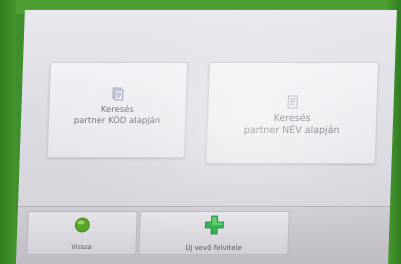 The image size is (401, 264). I want to click on new-customer-button: Új vevő felvitele, so click(214, 233).